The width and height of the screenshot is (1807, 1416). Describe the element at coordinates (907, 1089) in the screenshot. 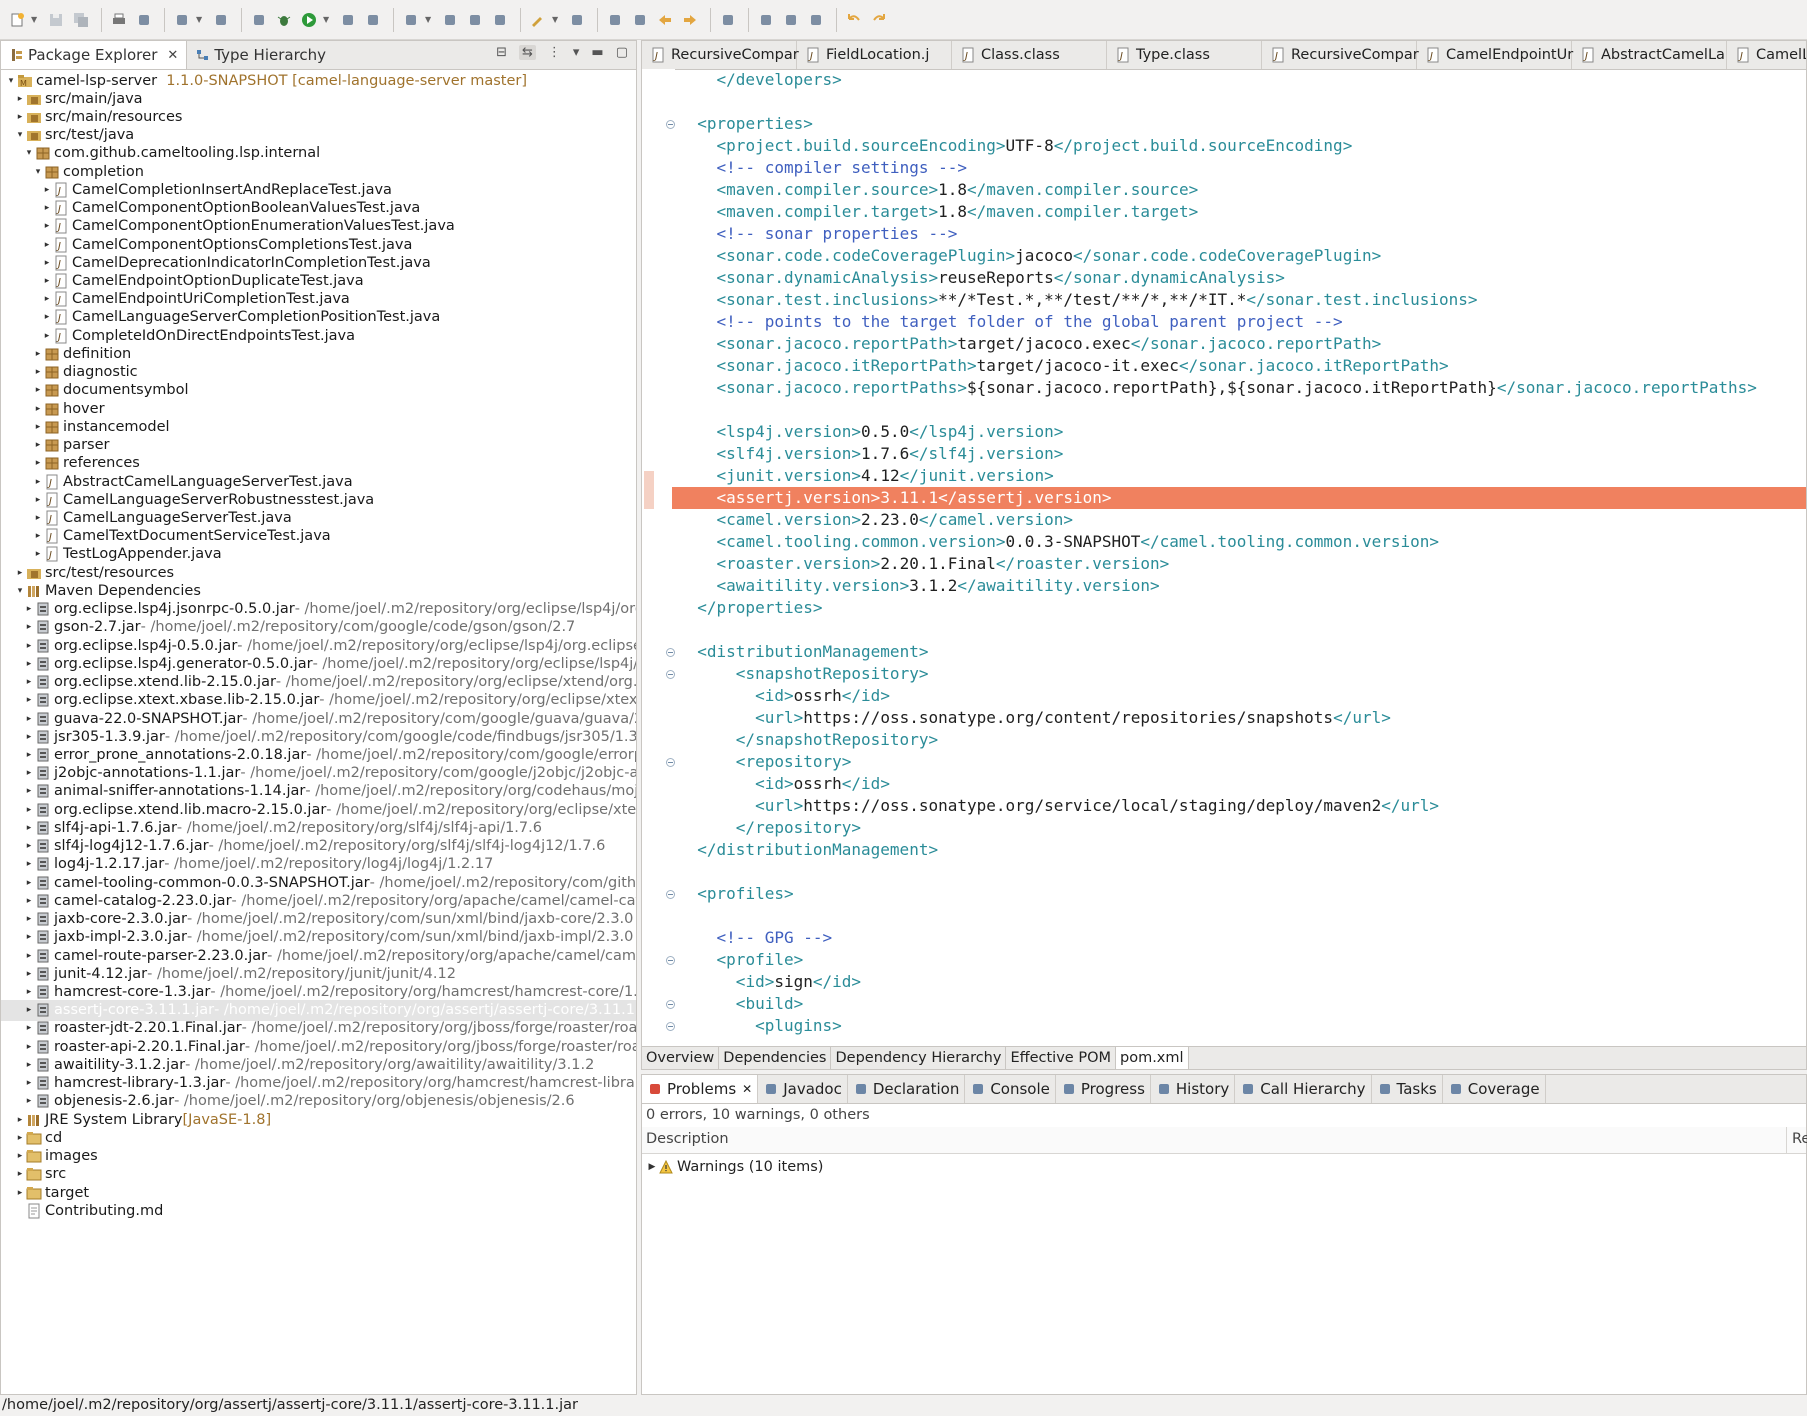

I see `tab-declaration: Declaration` at that location.